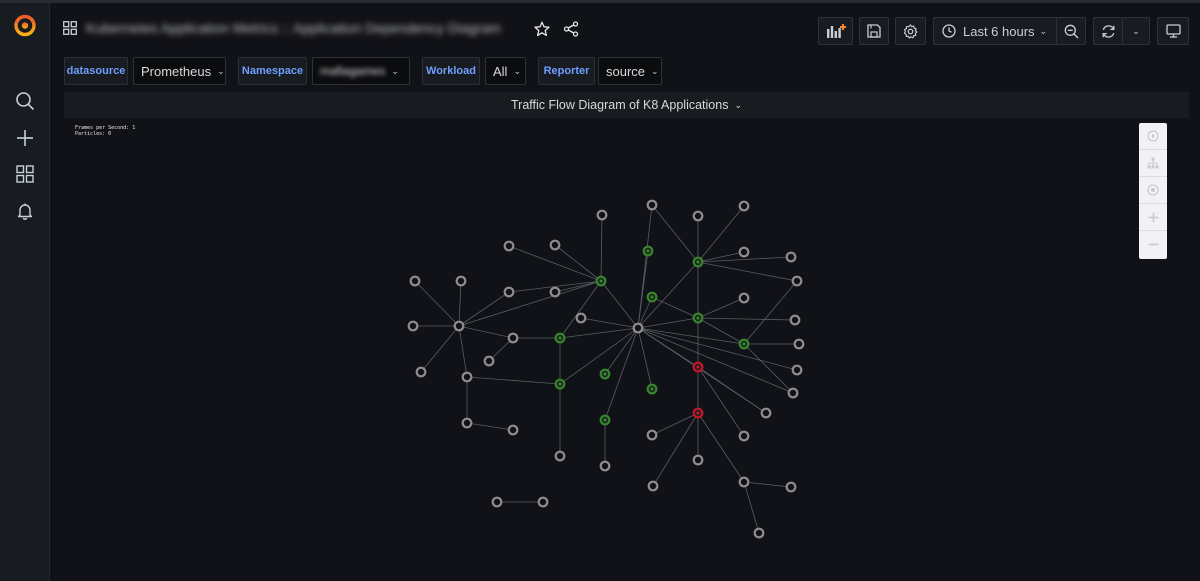  I want to click on layout-play-button, so click(1153, 136).